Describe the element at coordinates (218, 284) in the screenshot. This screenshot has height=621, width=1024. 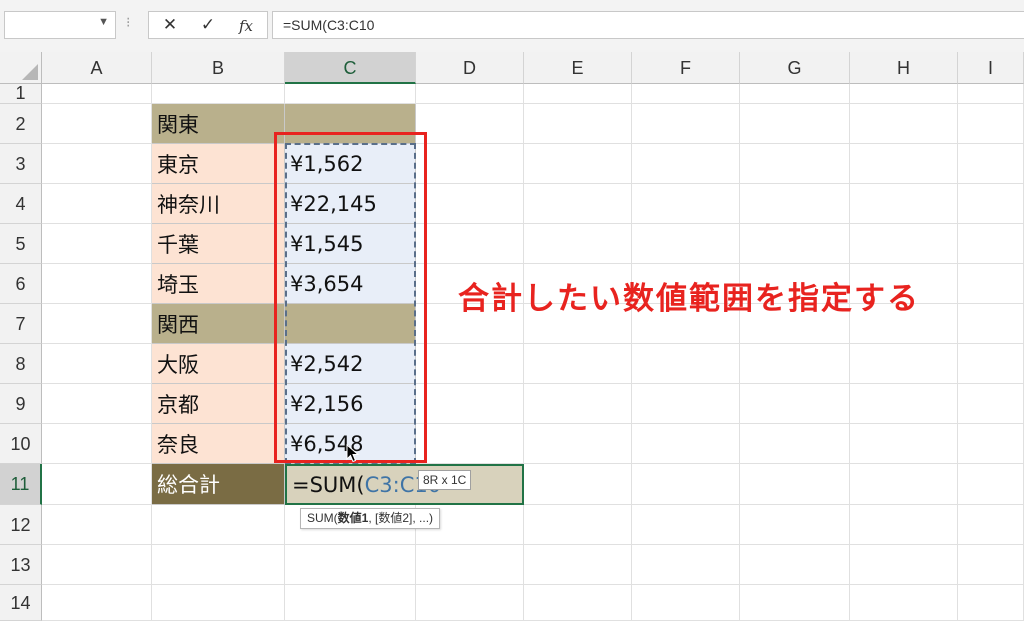
I see `cell-b6: 埼玉` at that location.